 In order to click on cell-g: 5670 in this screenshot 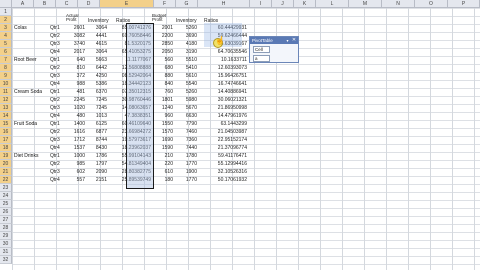, I will do `click(187, 108)`.